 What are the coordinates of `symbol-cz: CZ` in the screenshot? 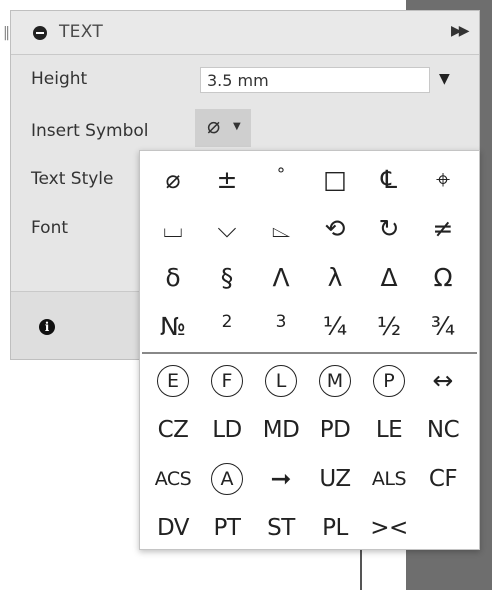 It's located at (173, 429).